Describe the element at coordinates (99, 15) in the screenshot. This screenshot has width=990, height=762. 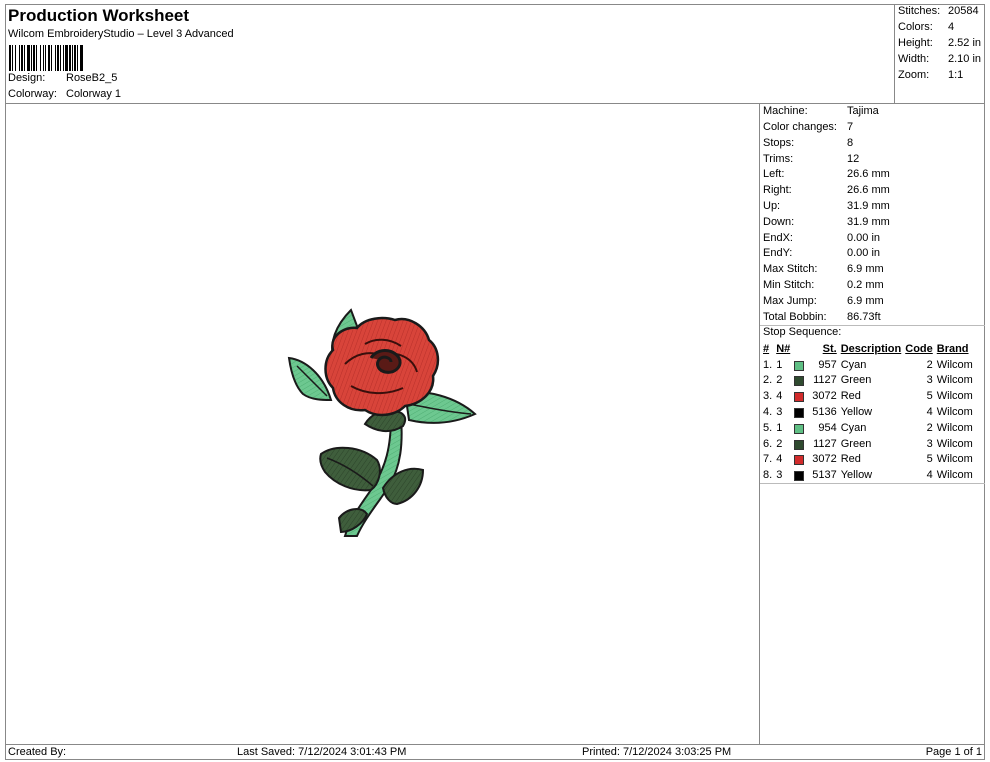
I see `page-title: Production Worksheet` at that location.